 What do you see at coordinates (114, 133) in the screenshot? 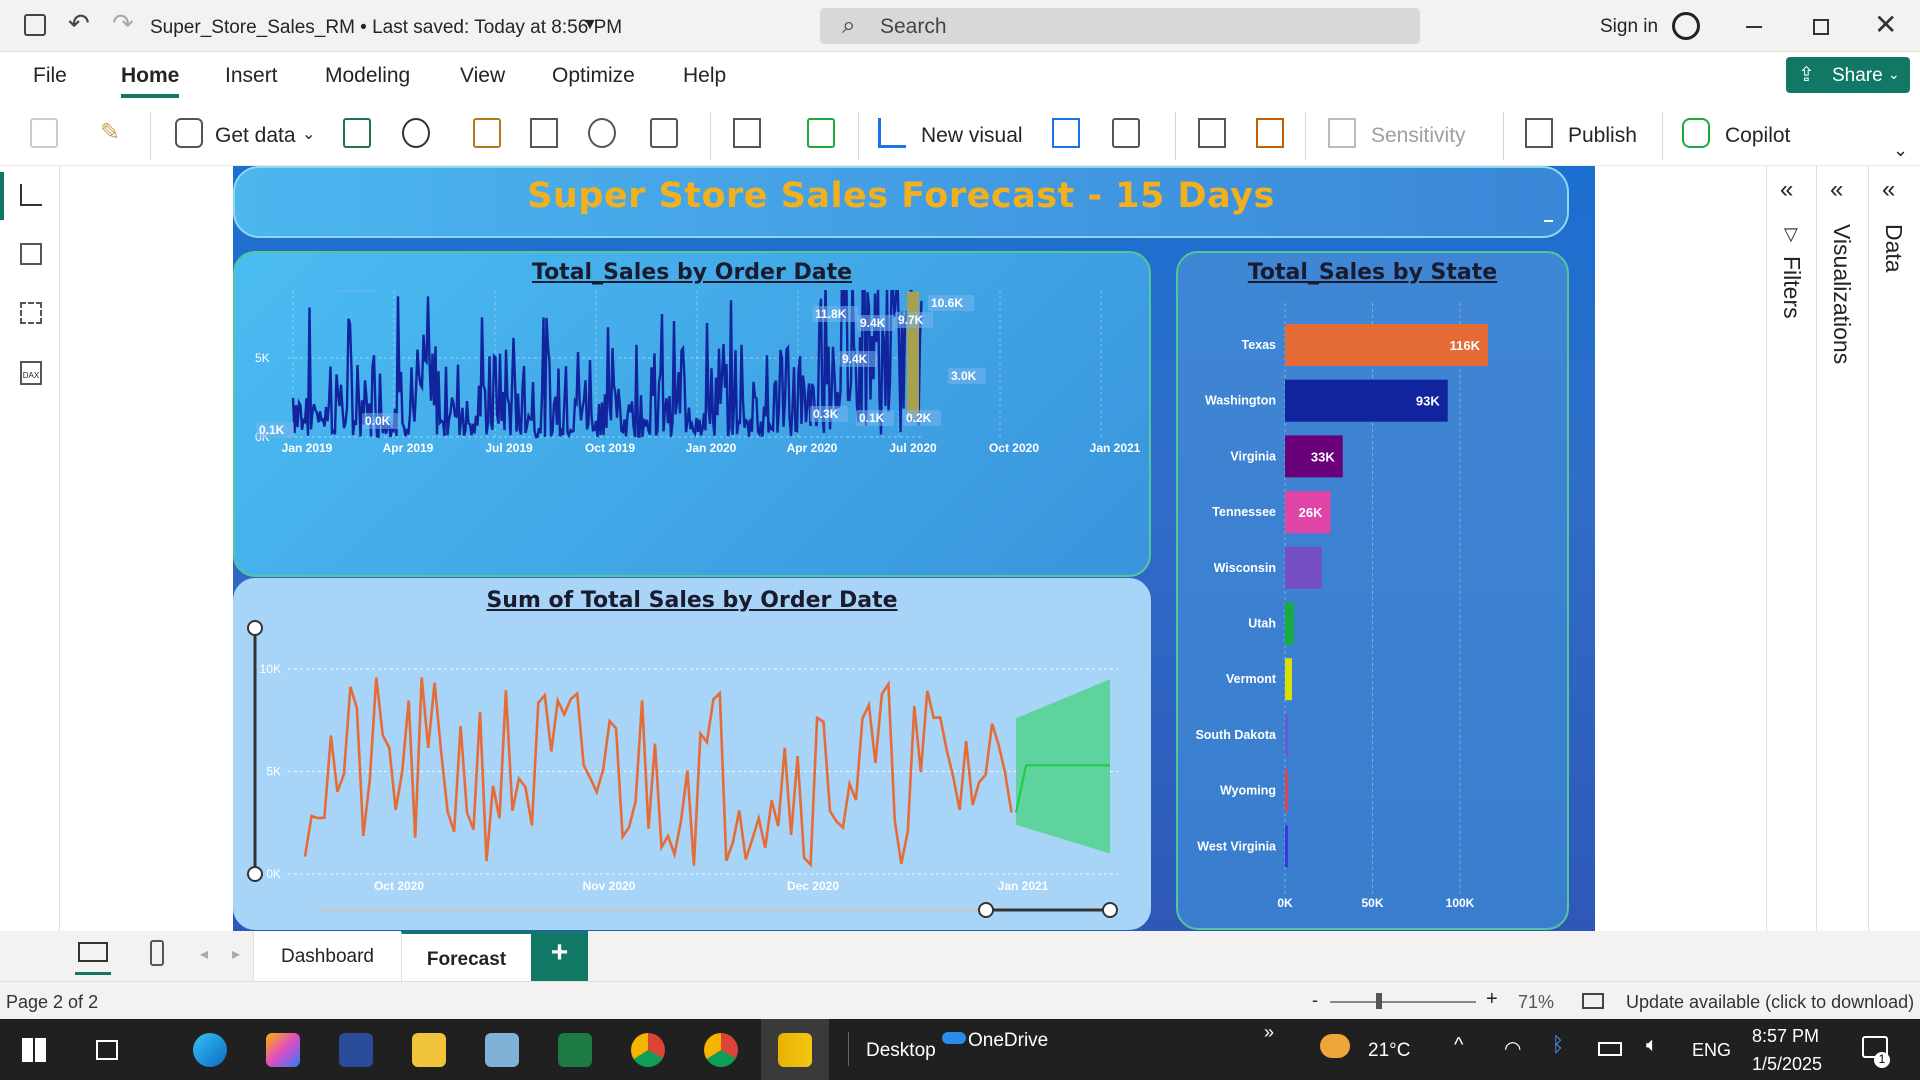
I see `format-painter-icon: ✎` at bounding box center [114, 133].